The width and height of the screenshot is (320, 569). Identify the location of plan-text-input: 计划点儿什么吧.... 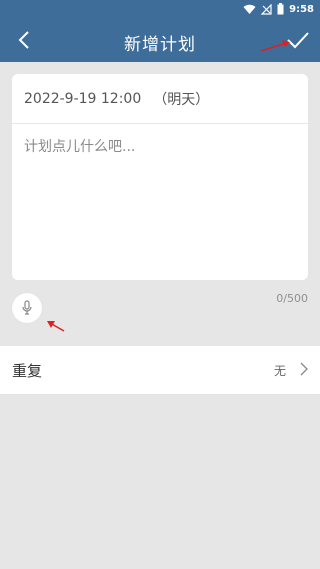
(160, 140).